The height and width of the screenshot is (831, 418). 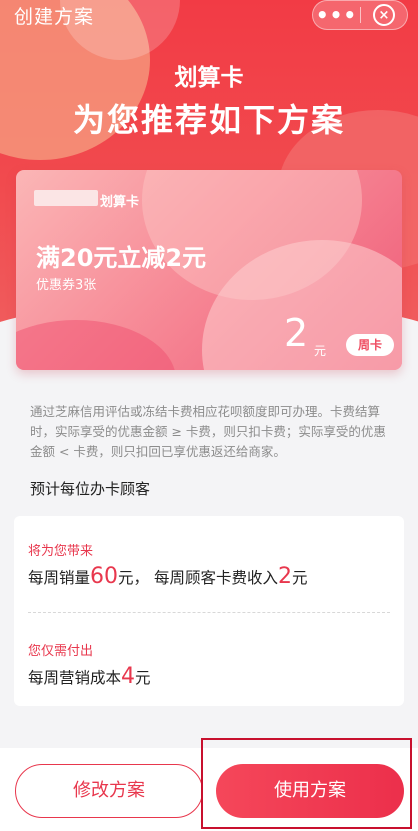 I want to click on weekly-cost-metric: 每周营销成本4元, so click(x=89, y=676).